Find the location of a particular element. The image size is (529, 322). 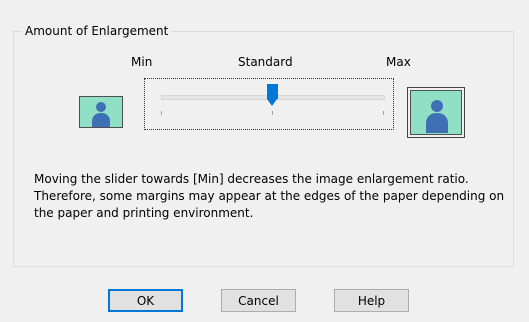

large-preview-frame is located at coordinates (436, 112).